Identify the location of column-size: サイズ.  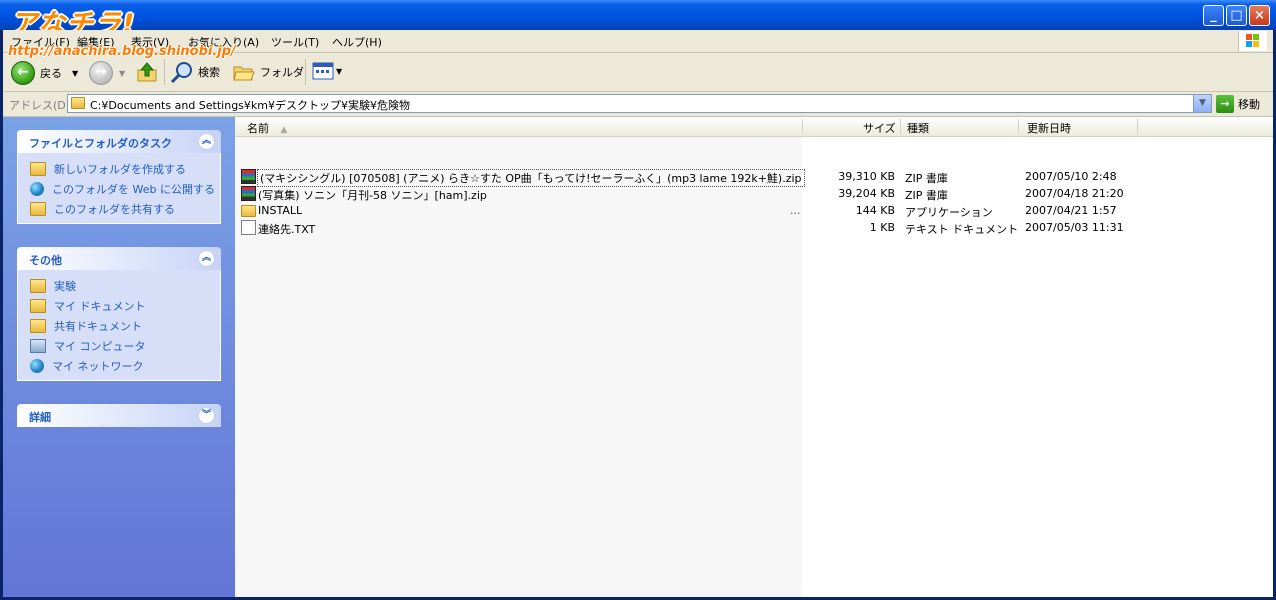
(879, 128).